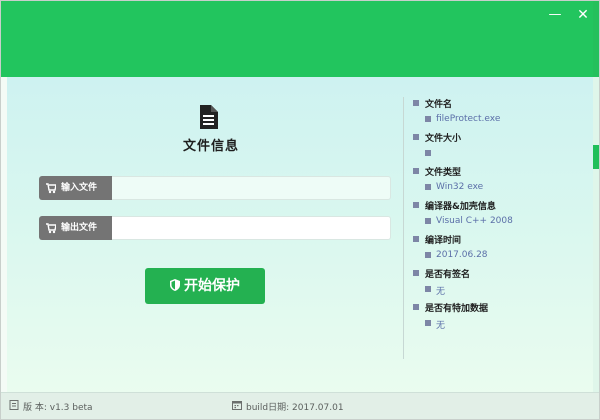 Image resolution: width=600 pixels, height=420 pixels. What do you see at coordinates (596, 157) in the screenshot?
I see `right-edge-marker` at bounding box center [596, 157].